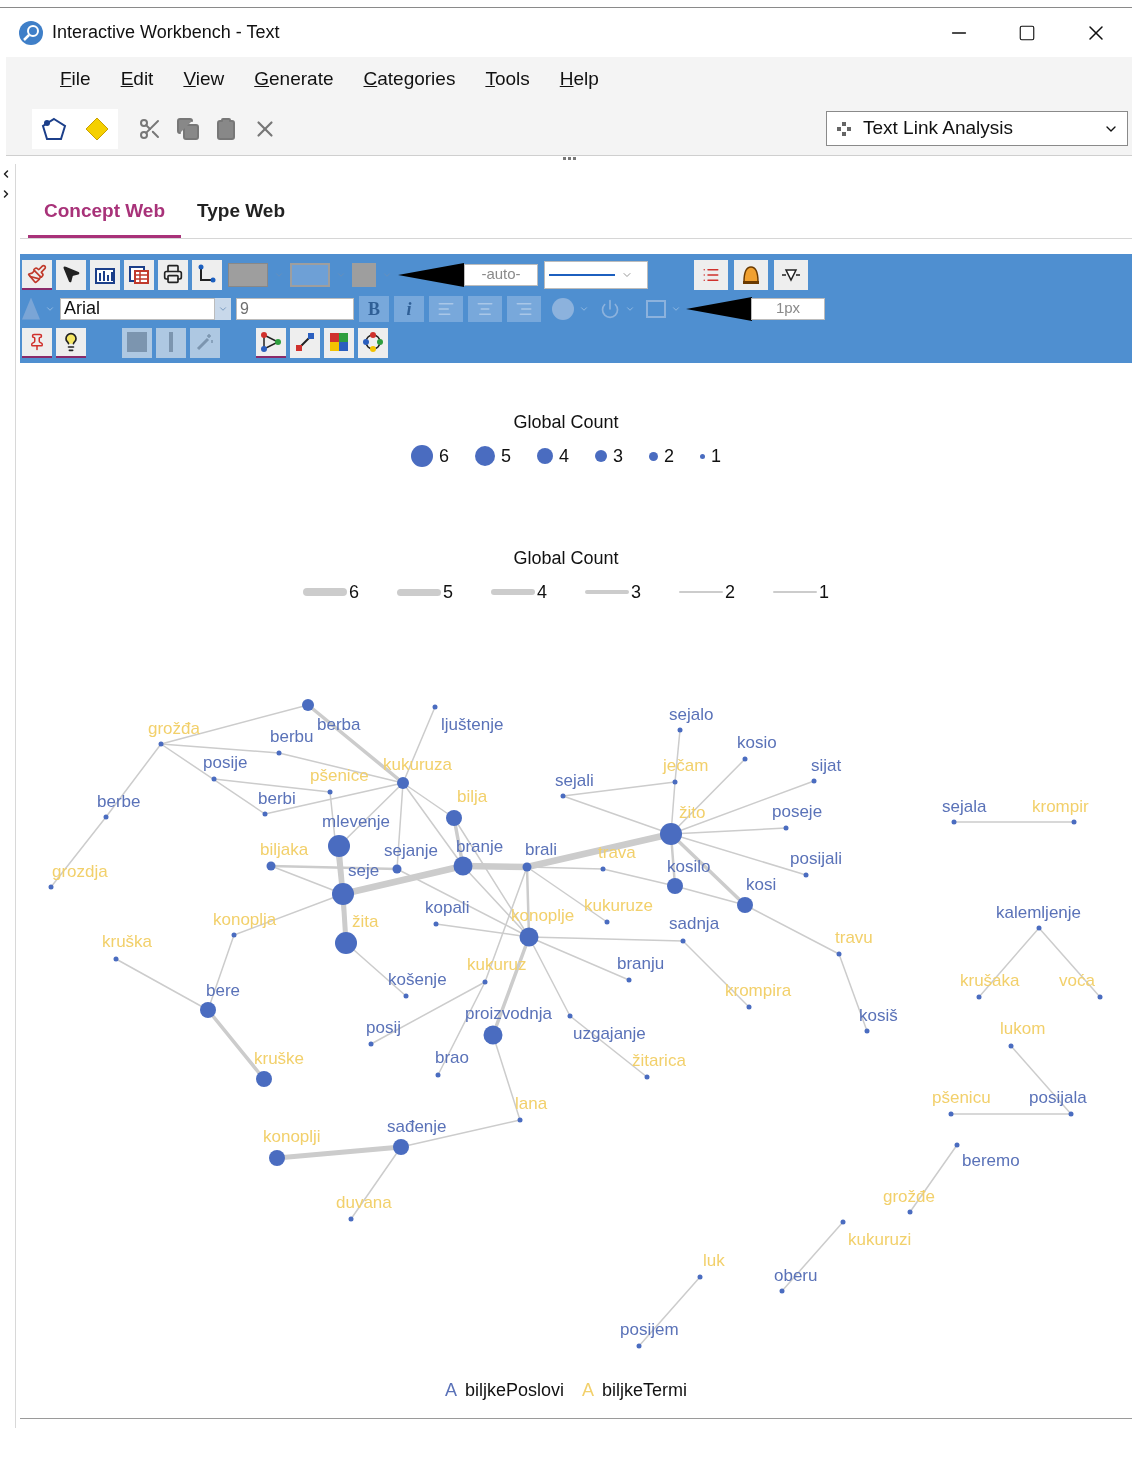  Describe the element at coordinates (691, 715) in the screenshot. I see `node-label: sejalo` at that location.